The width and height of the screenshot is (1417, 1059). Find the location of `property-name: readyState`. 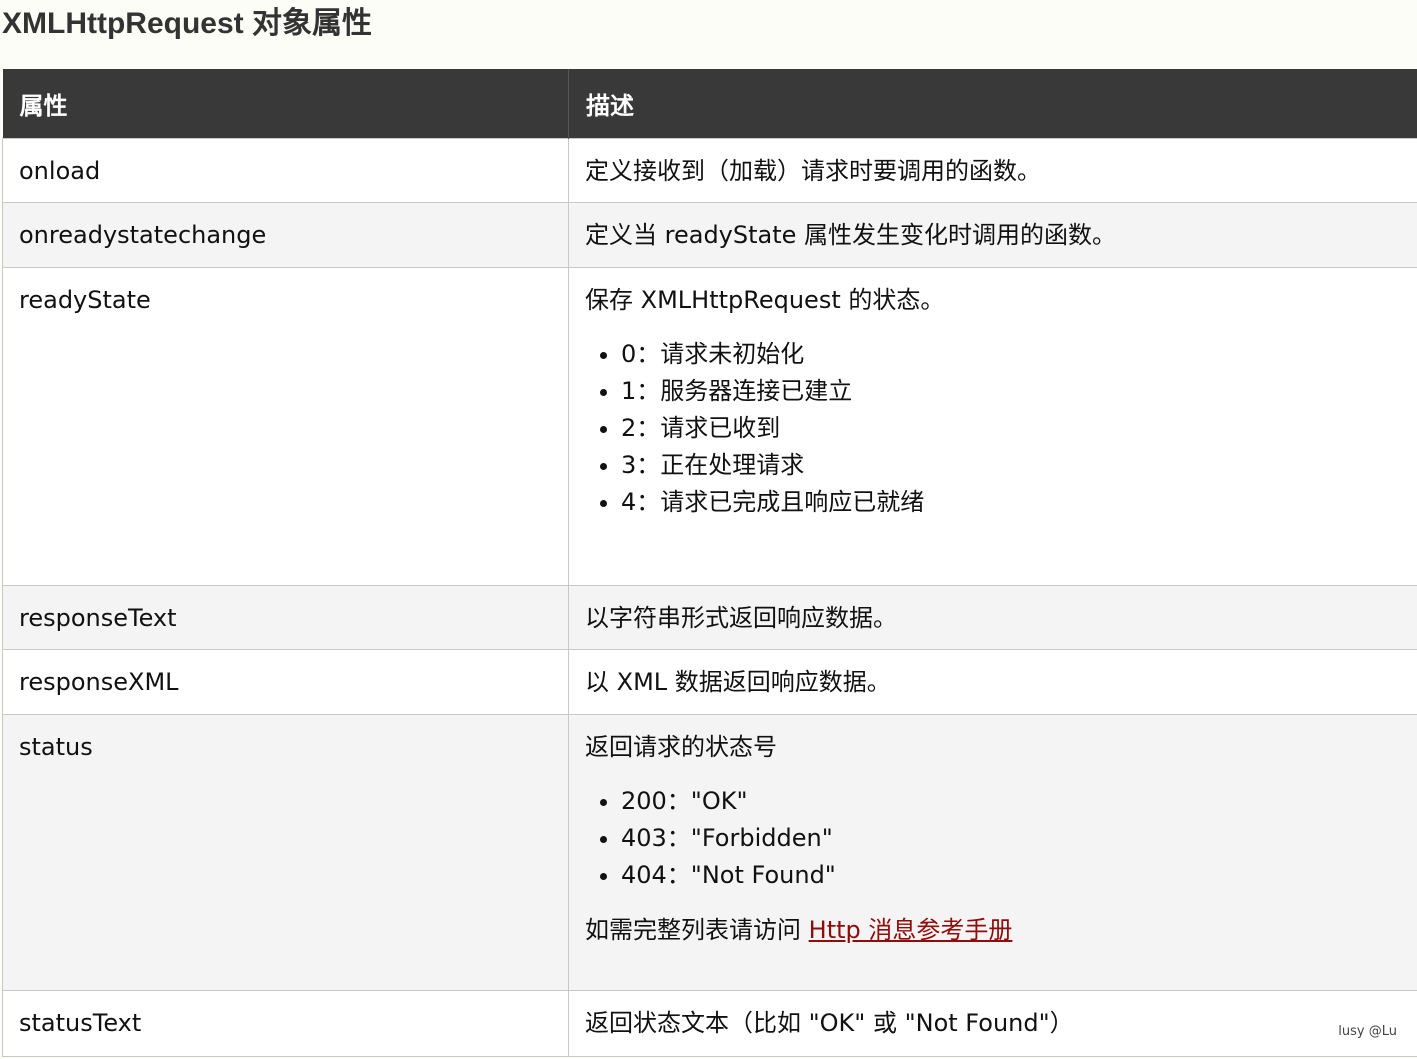

property-name: readyState is located at coordinates (285, 426).